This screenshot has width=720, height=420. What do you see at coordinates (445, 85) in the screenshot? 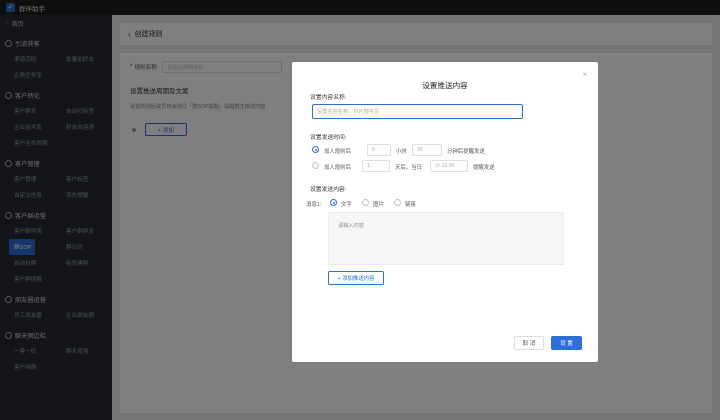
I see `dialog-title: 设置推送内容` at bounding box center [445, 85].